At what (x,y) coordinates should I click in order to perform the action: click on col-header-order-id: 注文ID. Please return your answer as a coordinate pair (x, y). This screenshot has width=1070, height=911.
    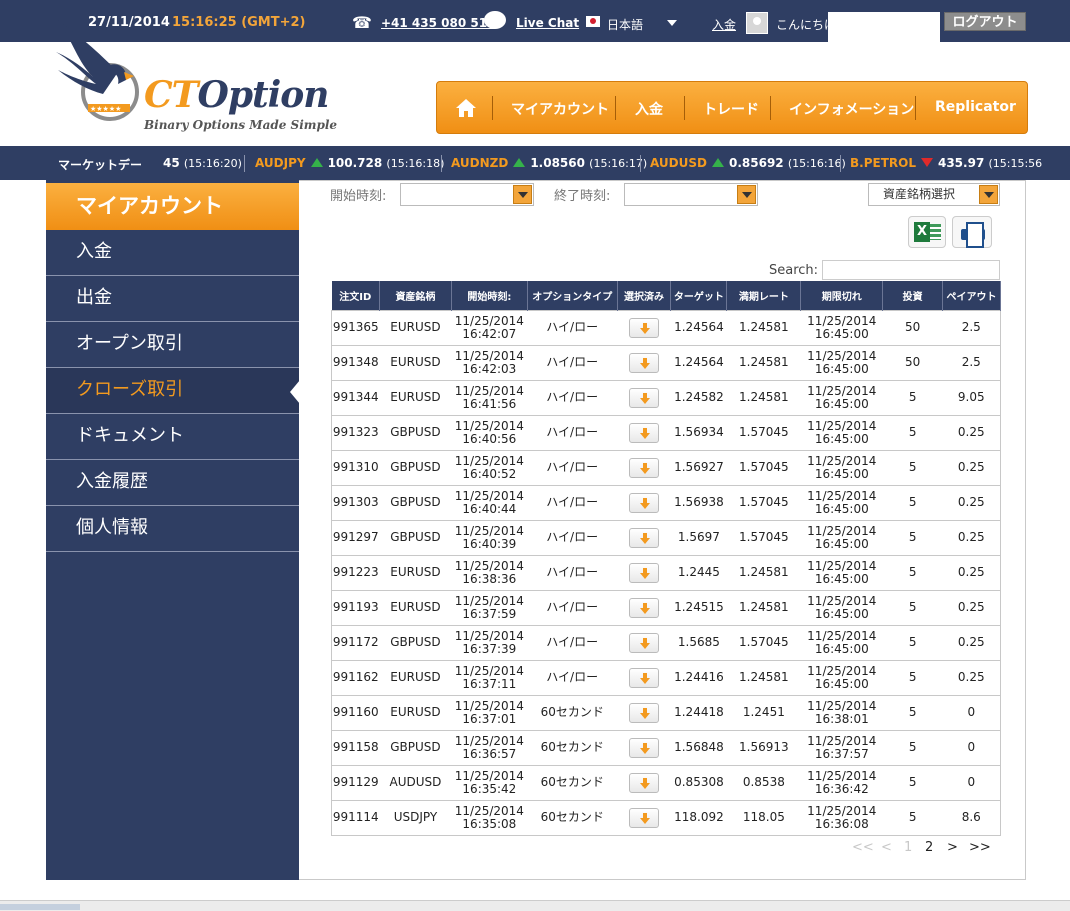
    Looking at the image, I should click on (355, 295).